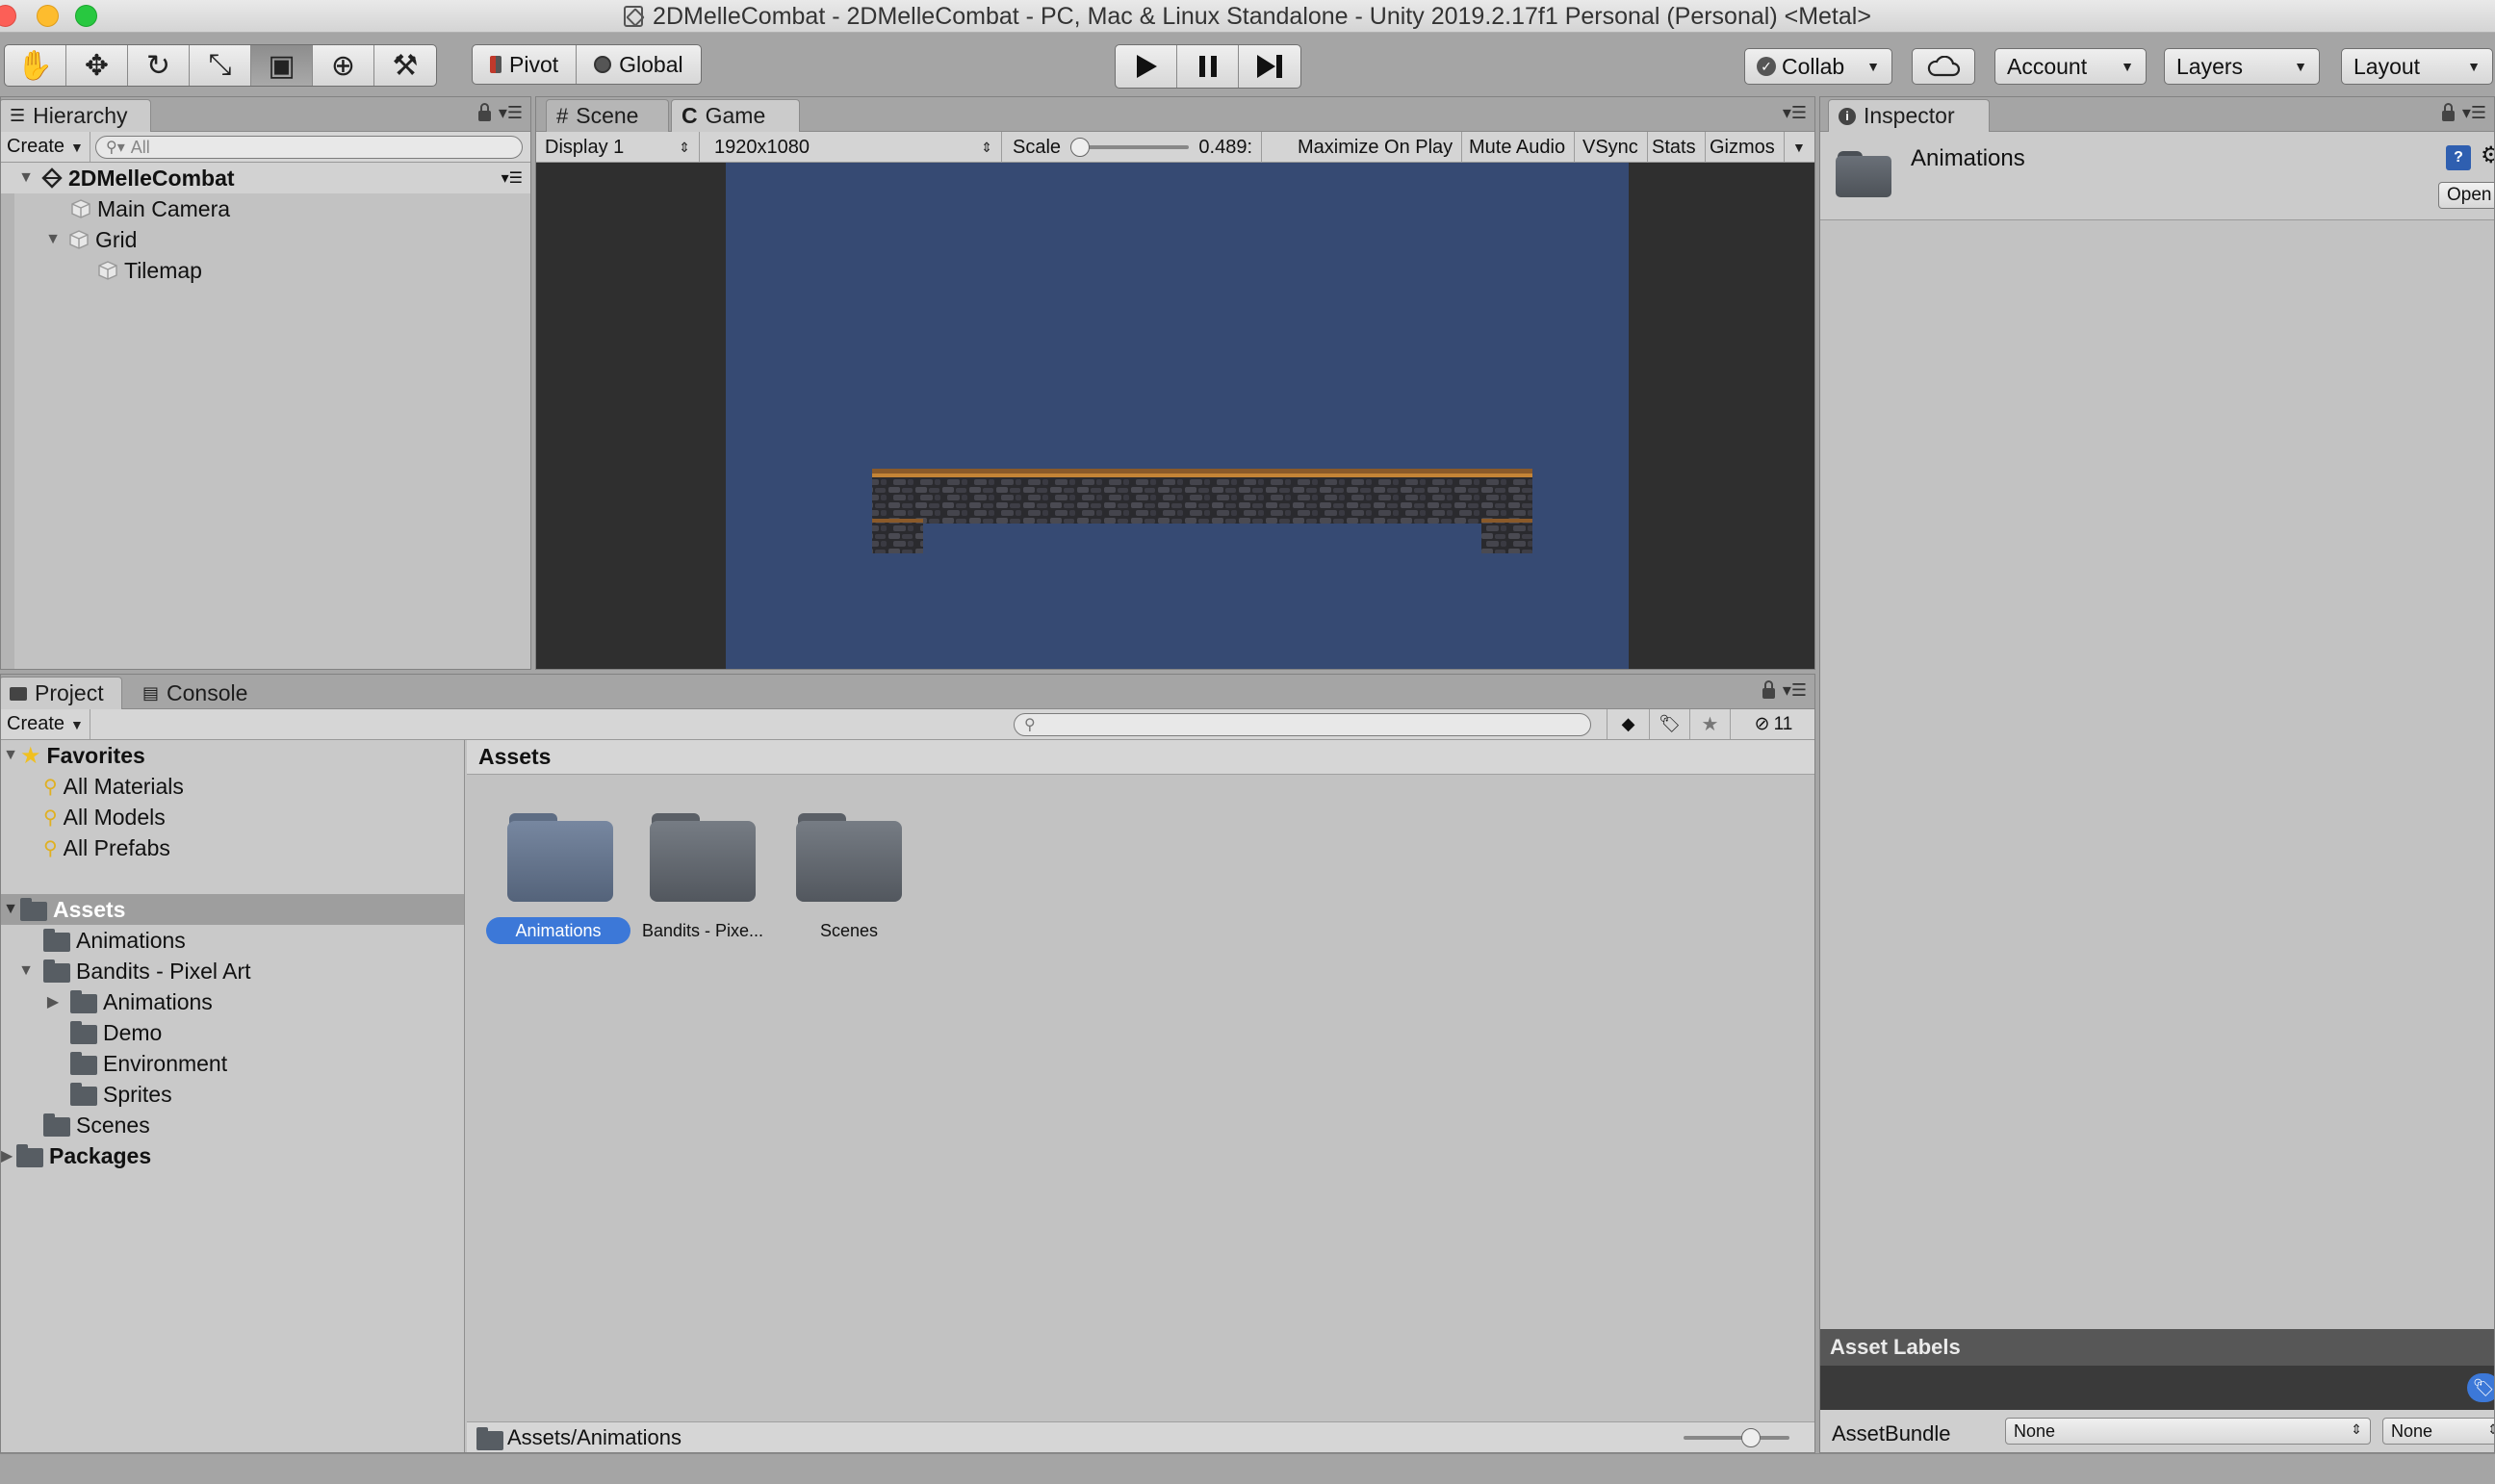 The width and height of the screenshot is (2495, 1484). What do you see at coordinates (83, 1032) in the screenshot?
I see `folder-icon` at bounding box center [83, 1032].